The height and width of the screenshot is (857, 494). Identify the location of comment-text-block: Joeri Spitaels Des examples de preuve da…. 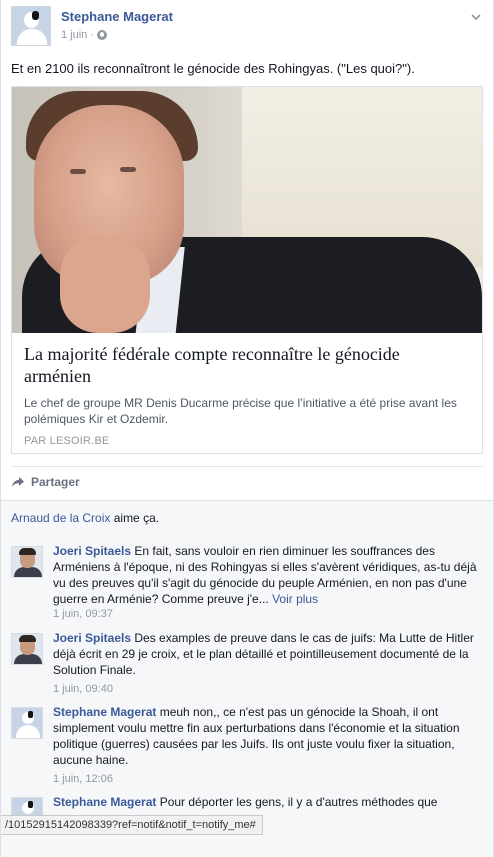
(268, 654).